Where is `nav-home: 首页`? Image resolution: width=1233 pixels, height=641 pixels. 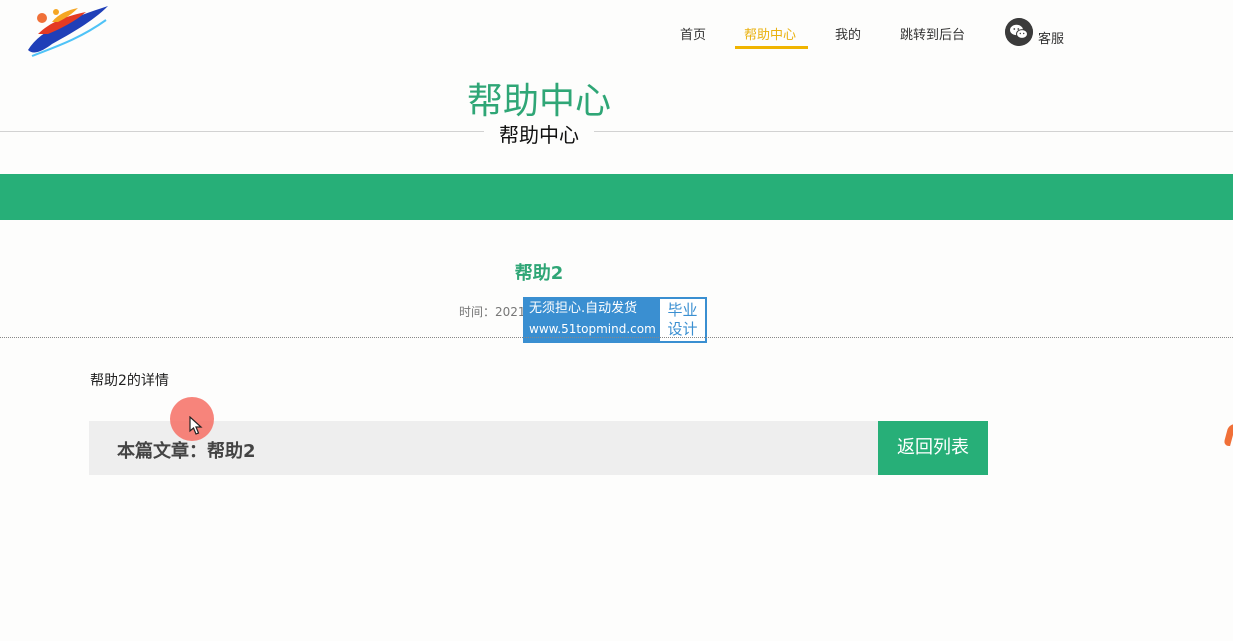 nav-home: 首页 is located at coordinates (693, 33).